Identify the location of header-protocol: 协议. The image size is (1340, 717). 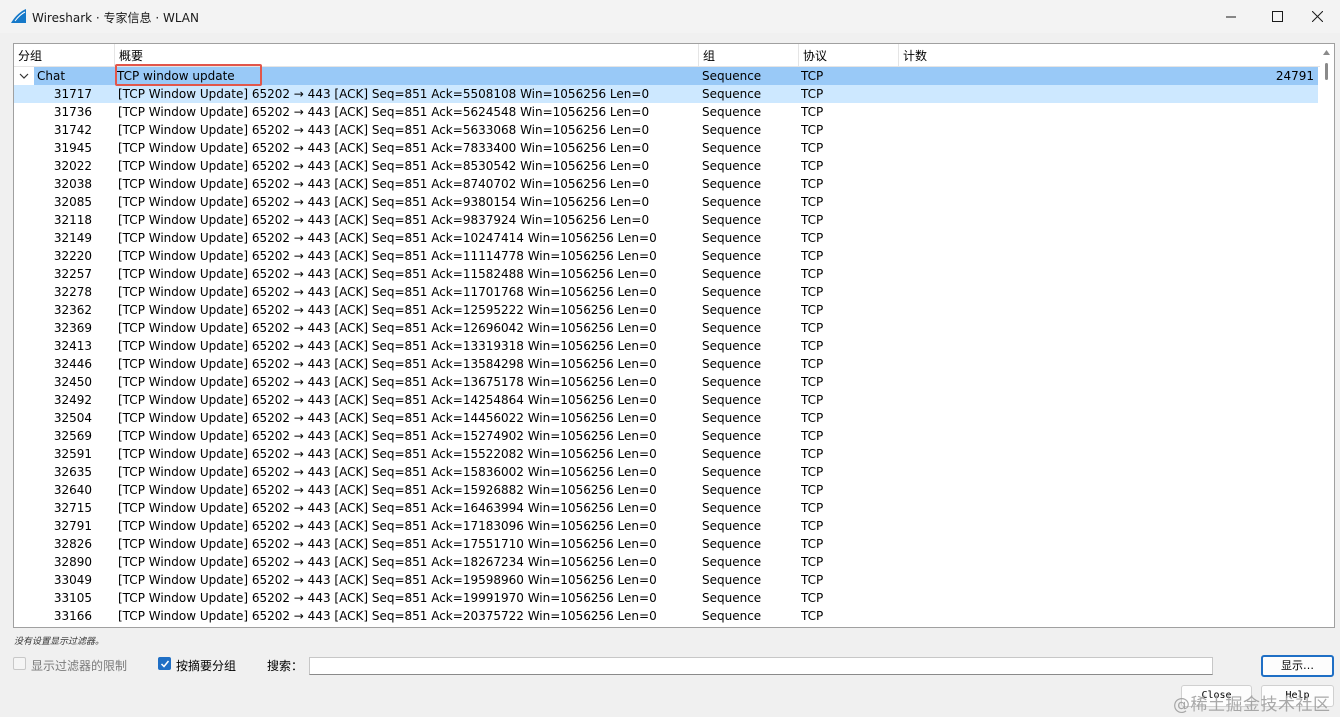
(849, 55).